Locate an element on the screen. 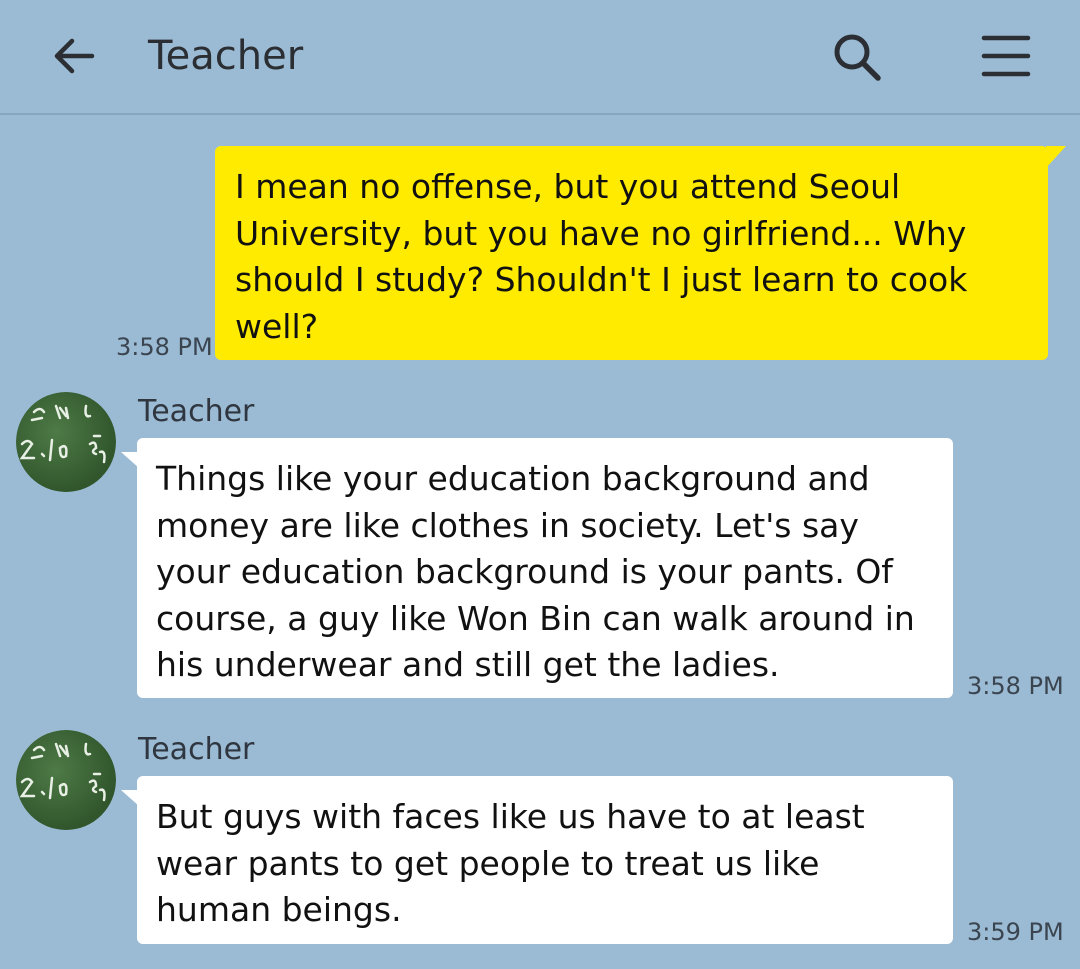  menu-button is located at coordinates (1006, 56).